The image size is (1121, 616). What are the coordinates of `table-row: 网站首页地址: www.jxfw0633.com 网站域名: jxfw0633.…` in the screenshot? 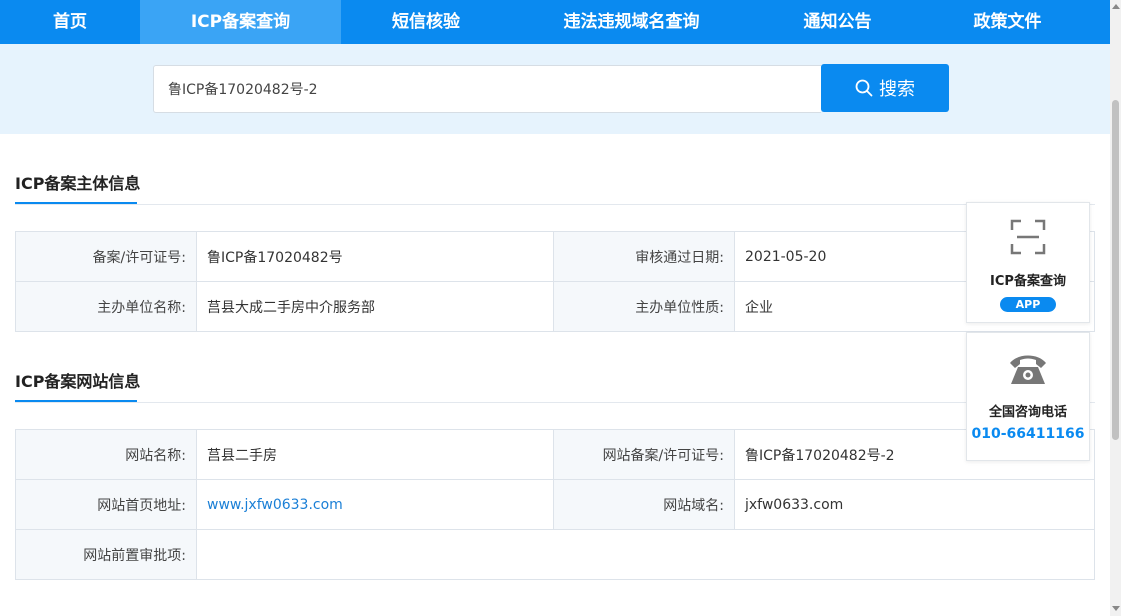 It's located at (555, 504).